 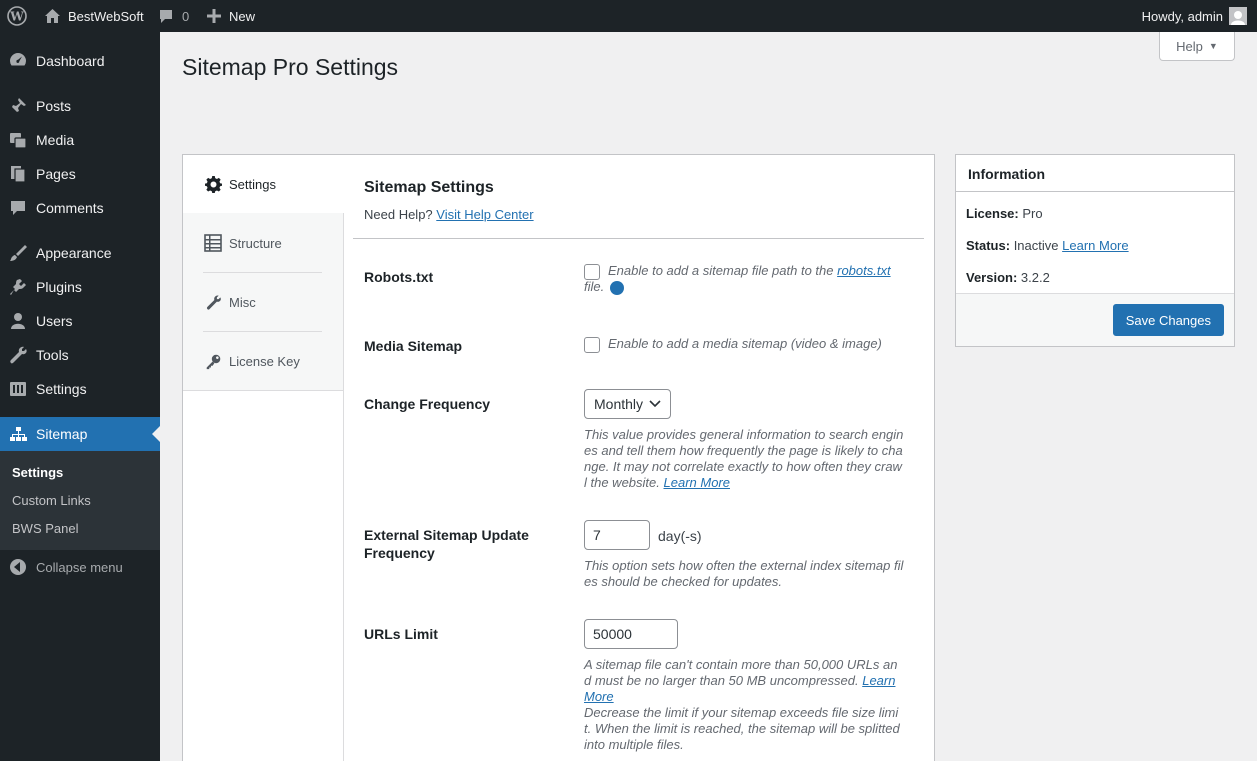 What do you see at coordinates (242, 16) in the screenshot?
I see `new-label: New` at bounding box center [242, 16].